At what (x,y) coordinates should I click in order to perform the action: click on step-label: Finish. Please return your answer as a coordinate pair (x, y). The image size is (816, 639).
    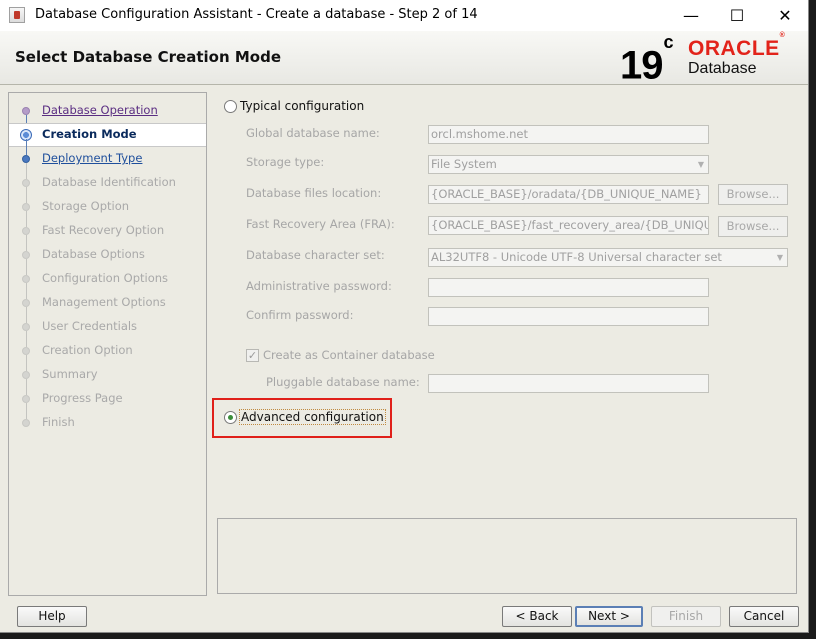
    Looking at the image, I should click on (58, 422).